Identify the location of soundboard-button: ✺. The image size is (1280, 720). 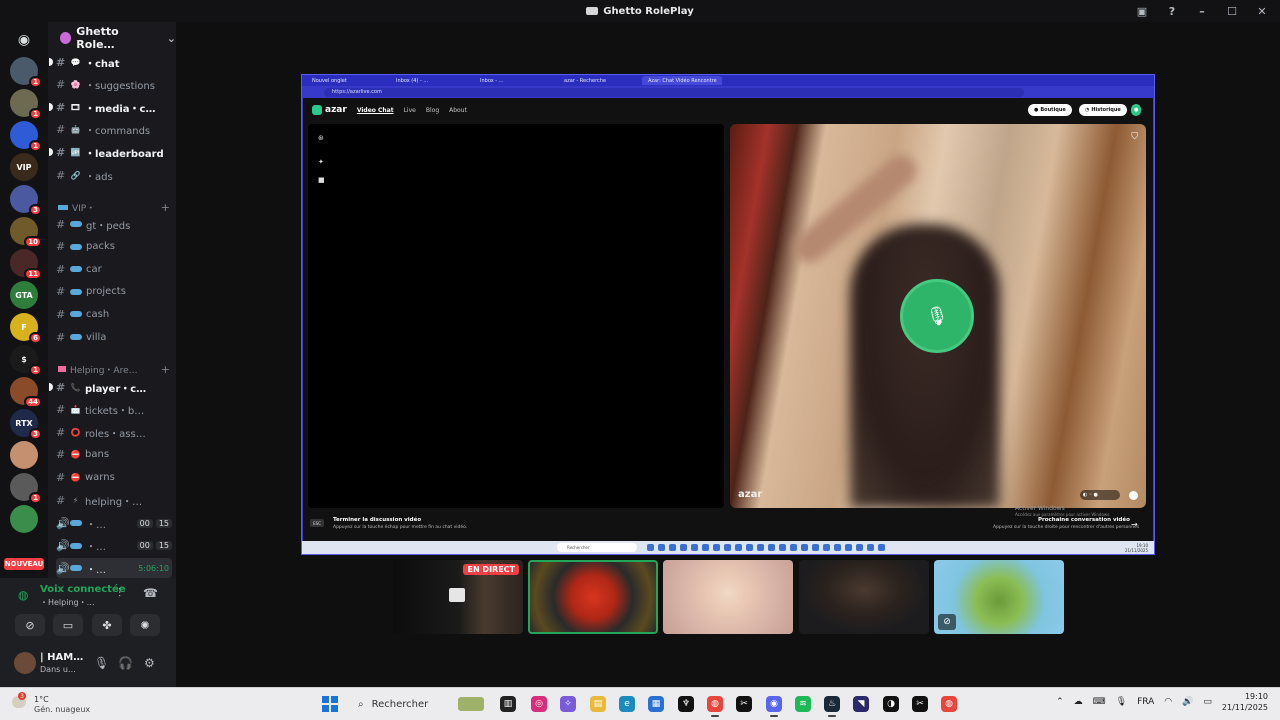
(145, 625).